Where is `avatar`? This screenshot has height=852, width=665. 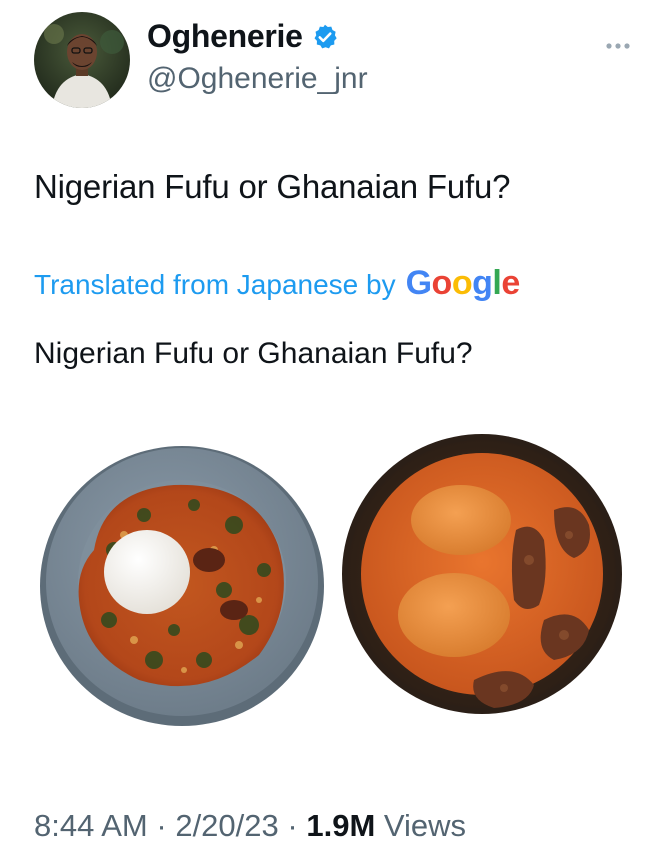 avatar is located at coordinates (82, 60).